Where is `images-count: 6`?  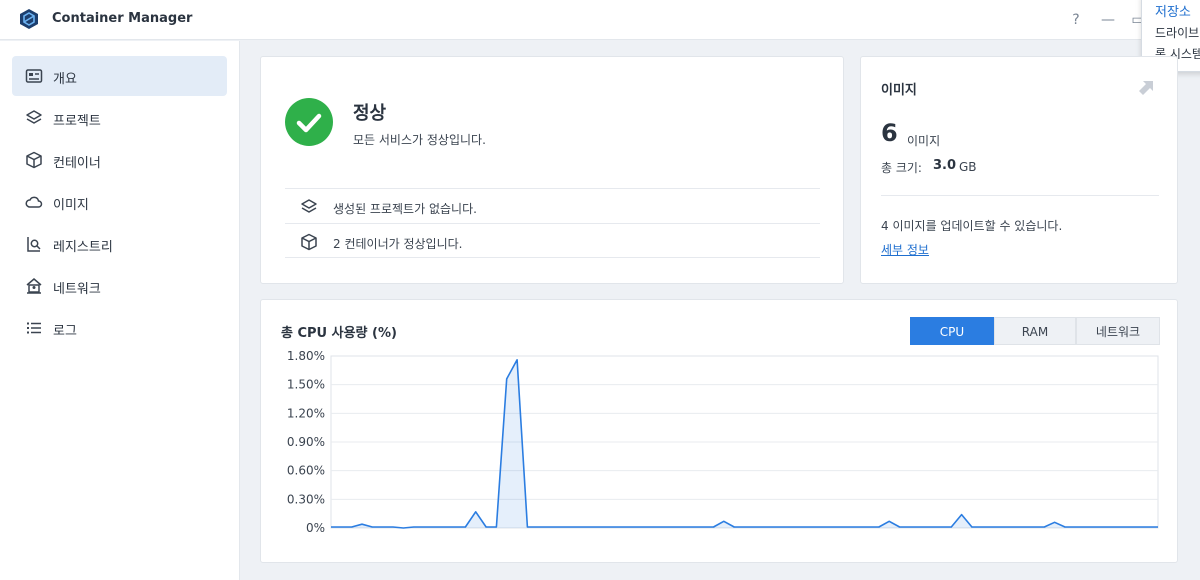 images-count: 6 is located at coordinates (889, 133).